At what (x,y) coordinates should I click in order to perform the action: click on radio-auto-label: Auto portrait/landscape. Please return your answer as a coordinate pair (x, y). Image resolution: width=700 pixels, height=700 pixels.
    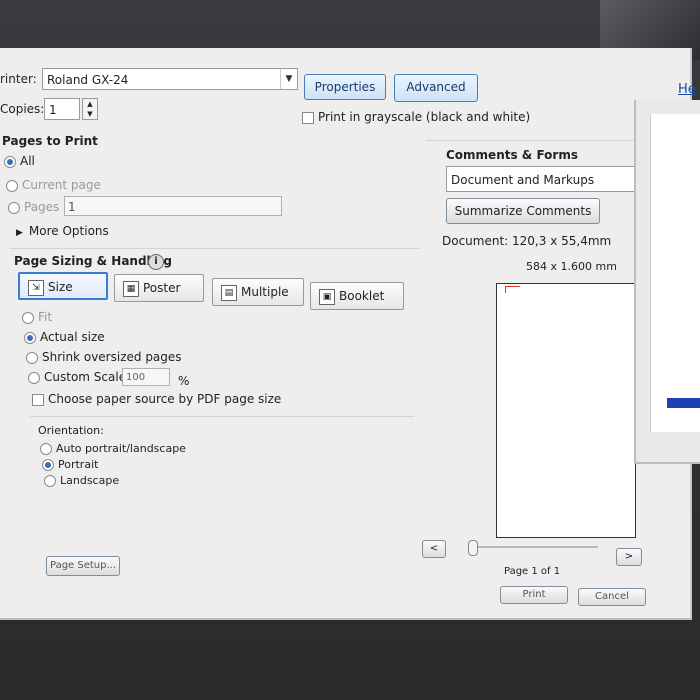
    Looking at the image, I should click on (121, 448).